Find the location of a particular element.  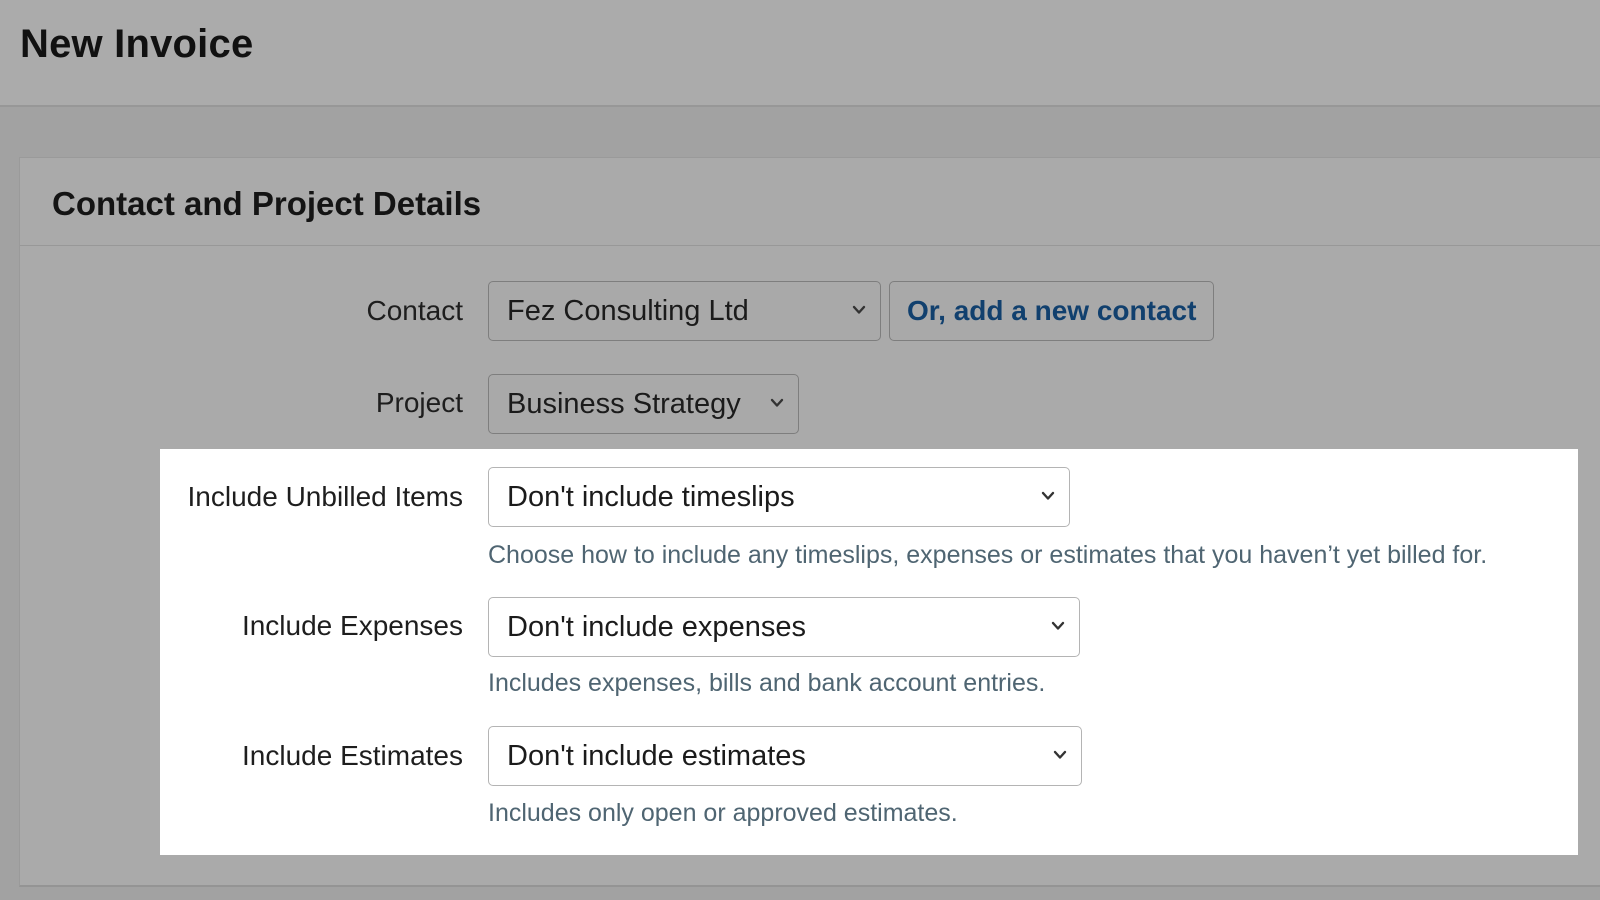

page-title: New Invoice is located at coordinates (137, 44).